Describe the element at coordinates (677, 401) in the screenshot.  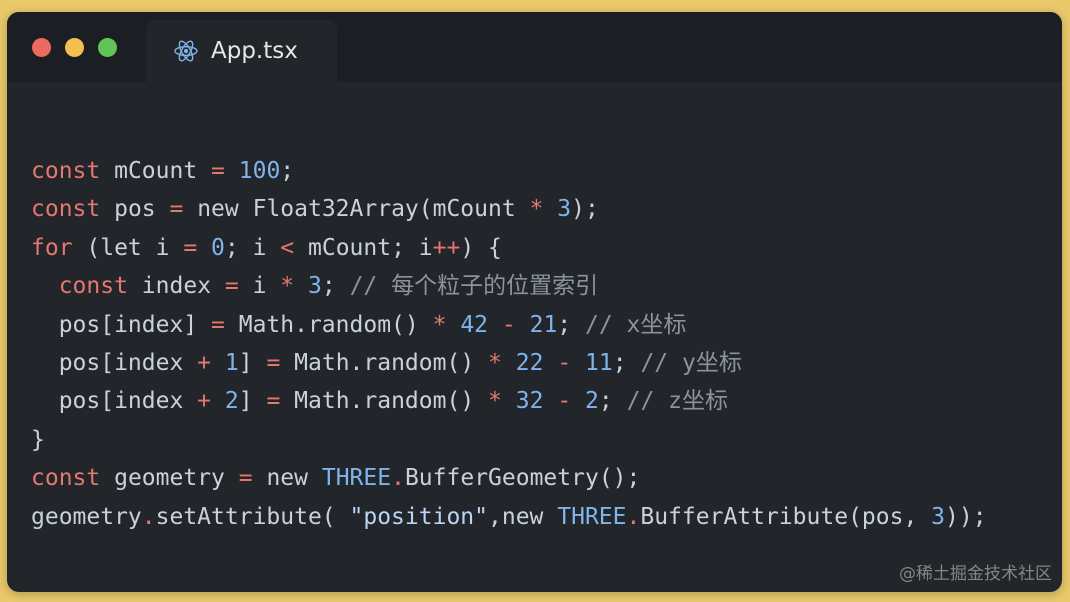
I see `code-token: // z坐标` at that location.